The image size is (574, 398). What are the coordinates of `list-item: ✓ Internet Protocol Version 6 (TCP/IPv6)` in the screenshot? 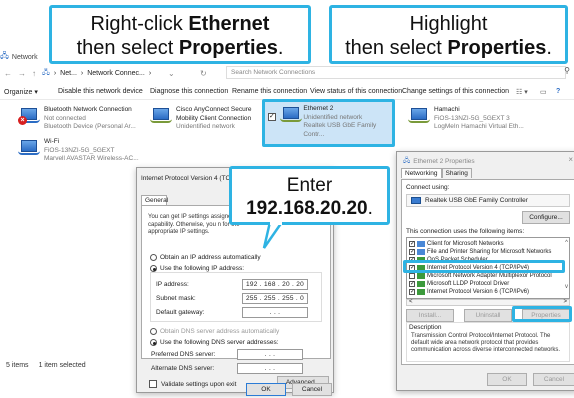 It's located at (469, 292).